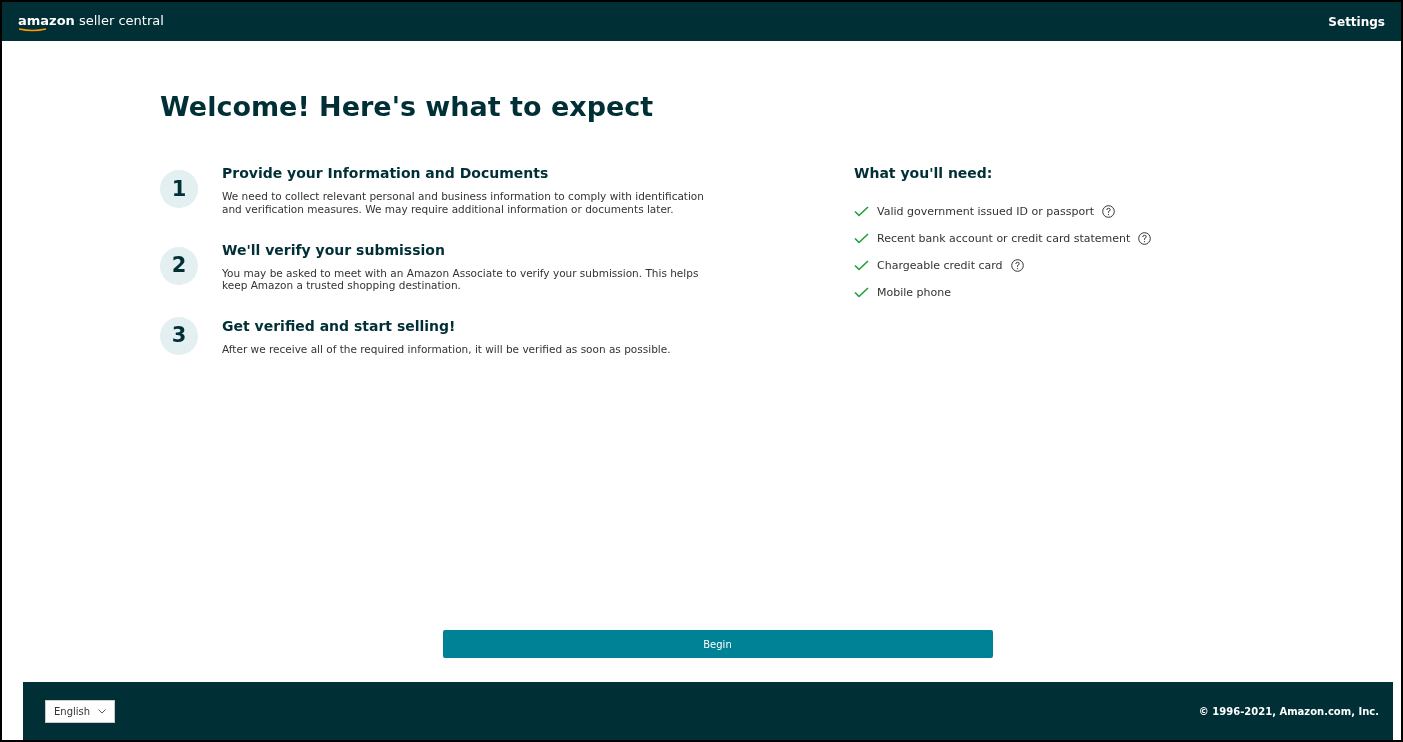  What do you see at coordinates (80, 711) in the screenshot?
I see `language-select: English` at bounding box center [80, 711].